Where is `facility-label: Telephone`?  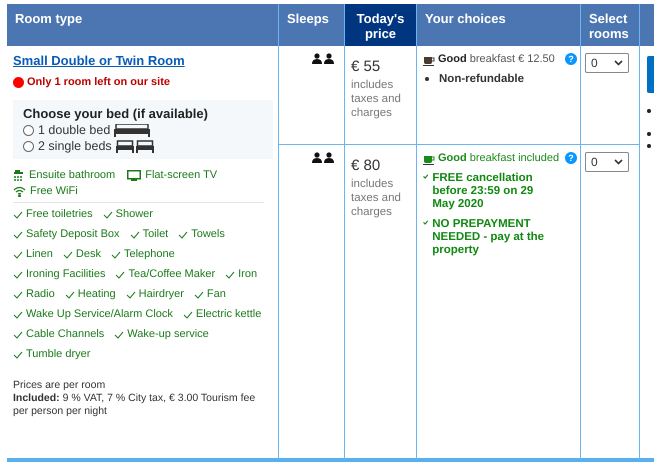
facility-label: Telephone is located at coordinates (149, 254).